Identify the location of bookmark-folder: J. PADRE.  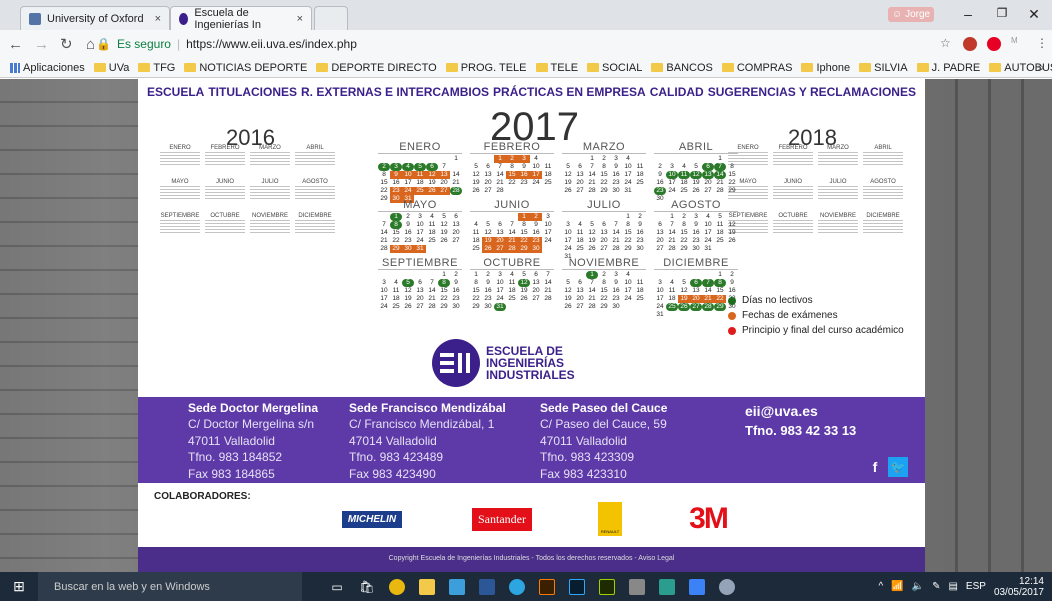
(948, 68).